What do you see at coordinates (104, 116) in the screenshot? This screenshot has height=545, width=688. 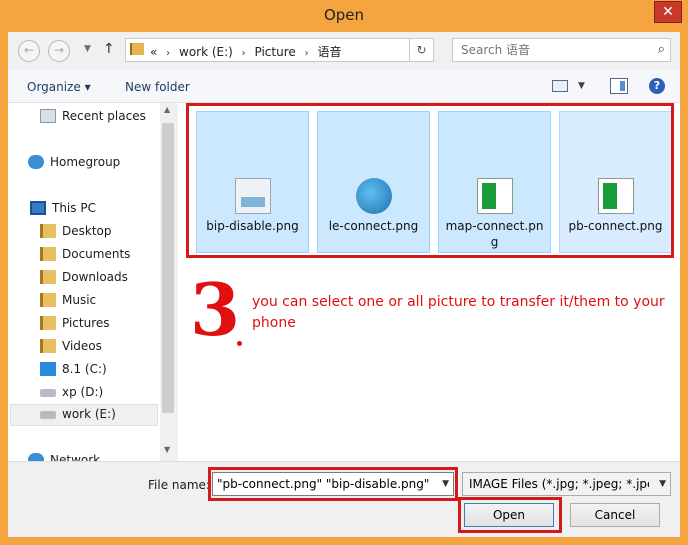 I see `sidebar-item-label: Recent places` at bounding box center [104, 116].